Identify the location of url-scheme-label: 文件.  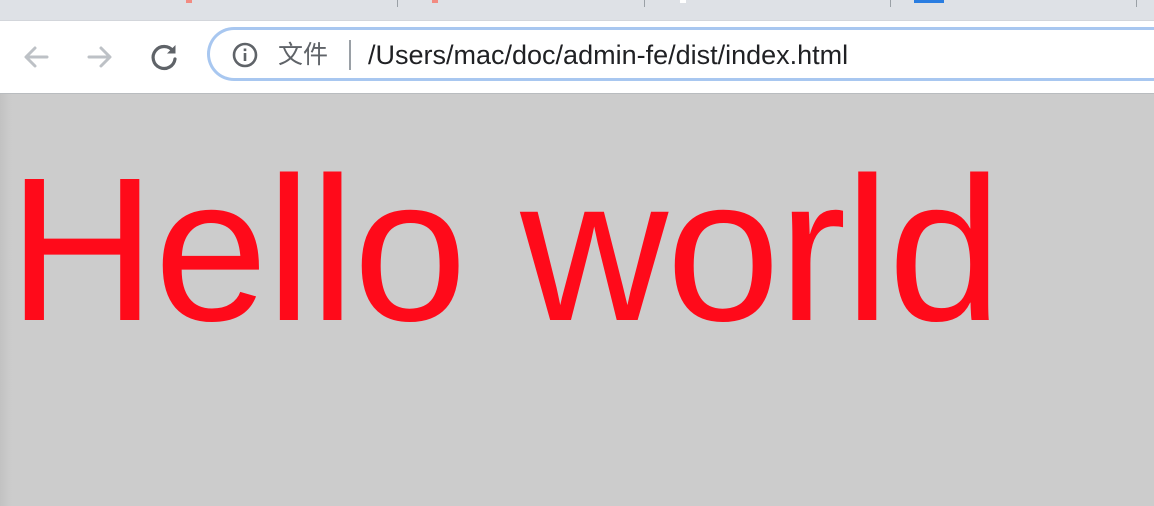
(303, 54).